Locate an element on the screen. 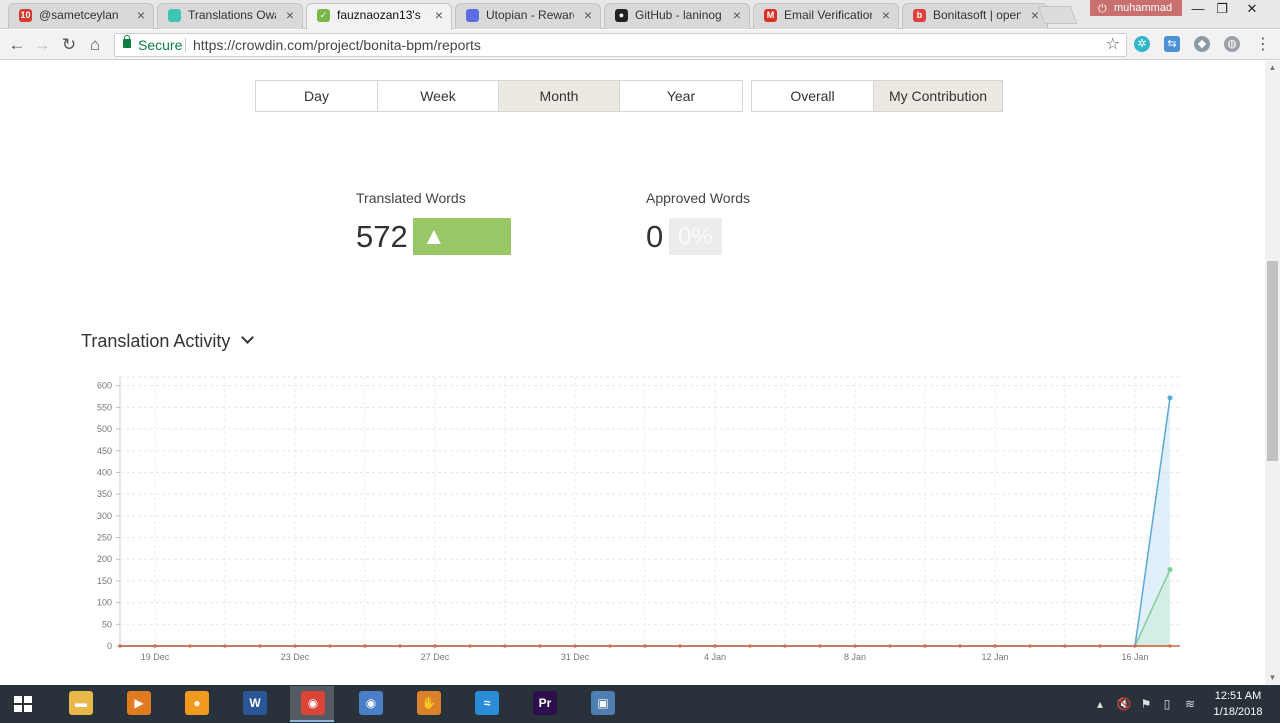  translated-words-label: Translated Words is located at coordinates (411, 198).